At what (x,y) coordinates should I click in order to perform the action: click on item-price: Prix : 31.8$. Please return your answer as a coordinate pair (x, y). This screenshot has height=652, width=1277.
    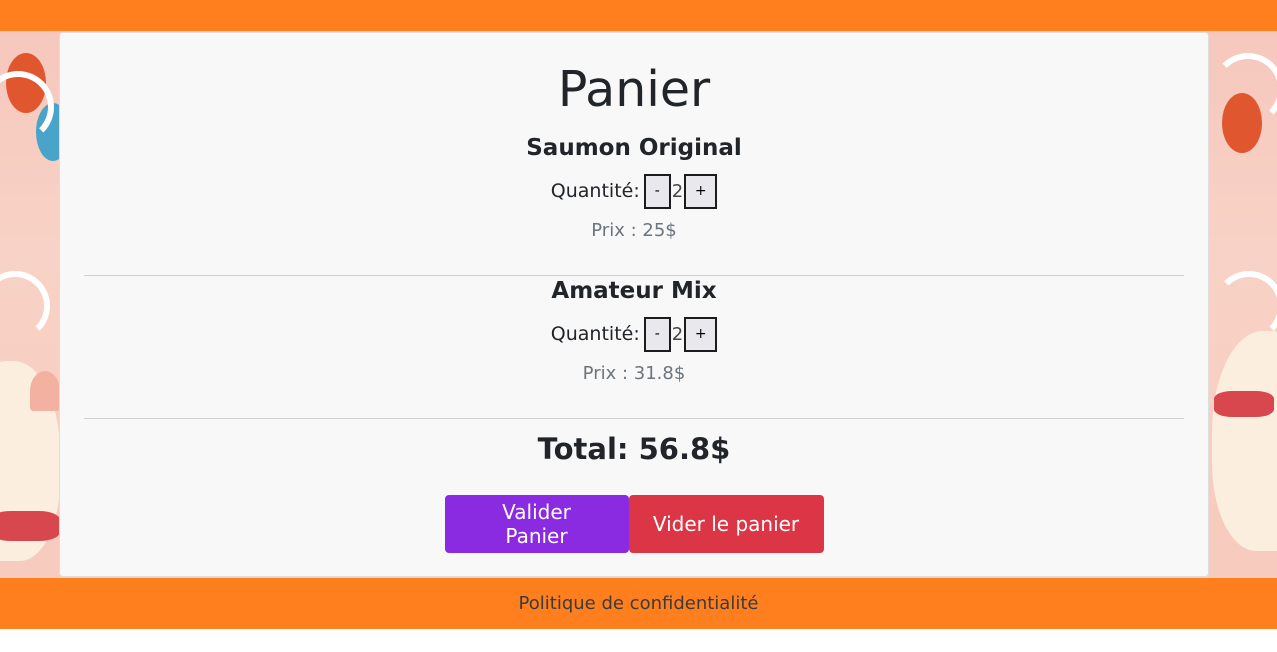
    Looking at the image, I should click on (634, 373).